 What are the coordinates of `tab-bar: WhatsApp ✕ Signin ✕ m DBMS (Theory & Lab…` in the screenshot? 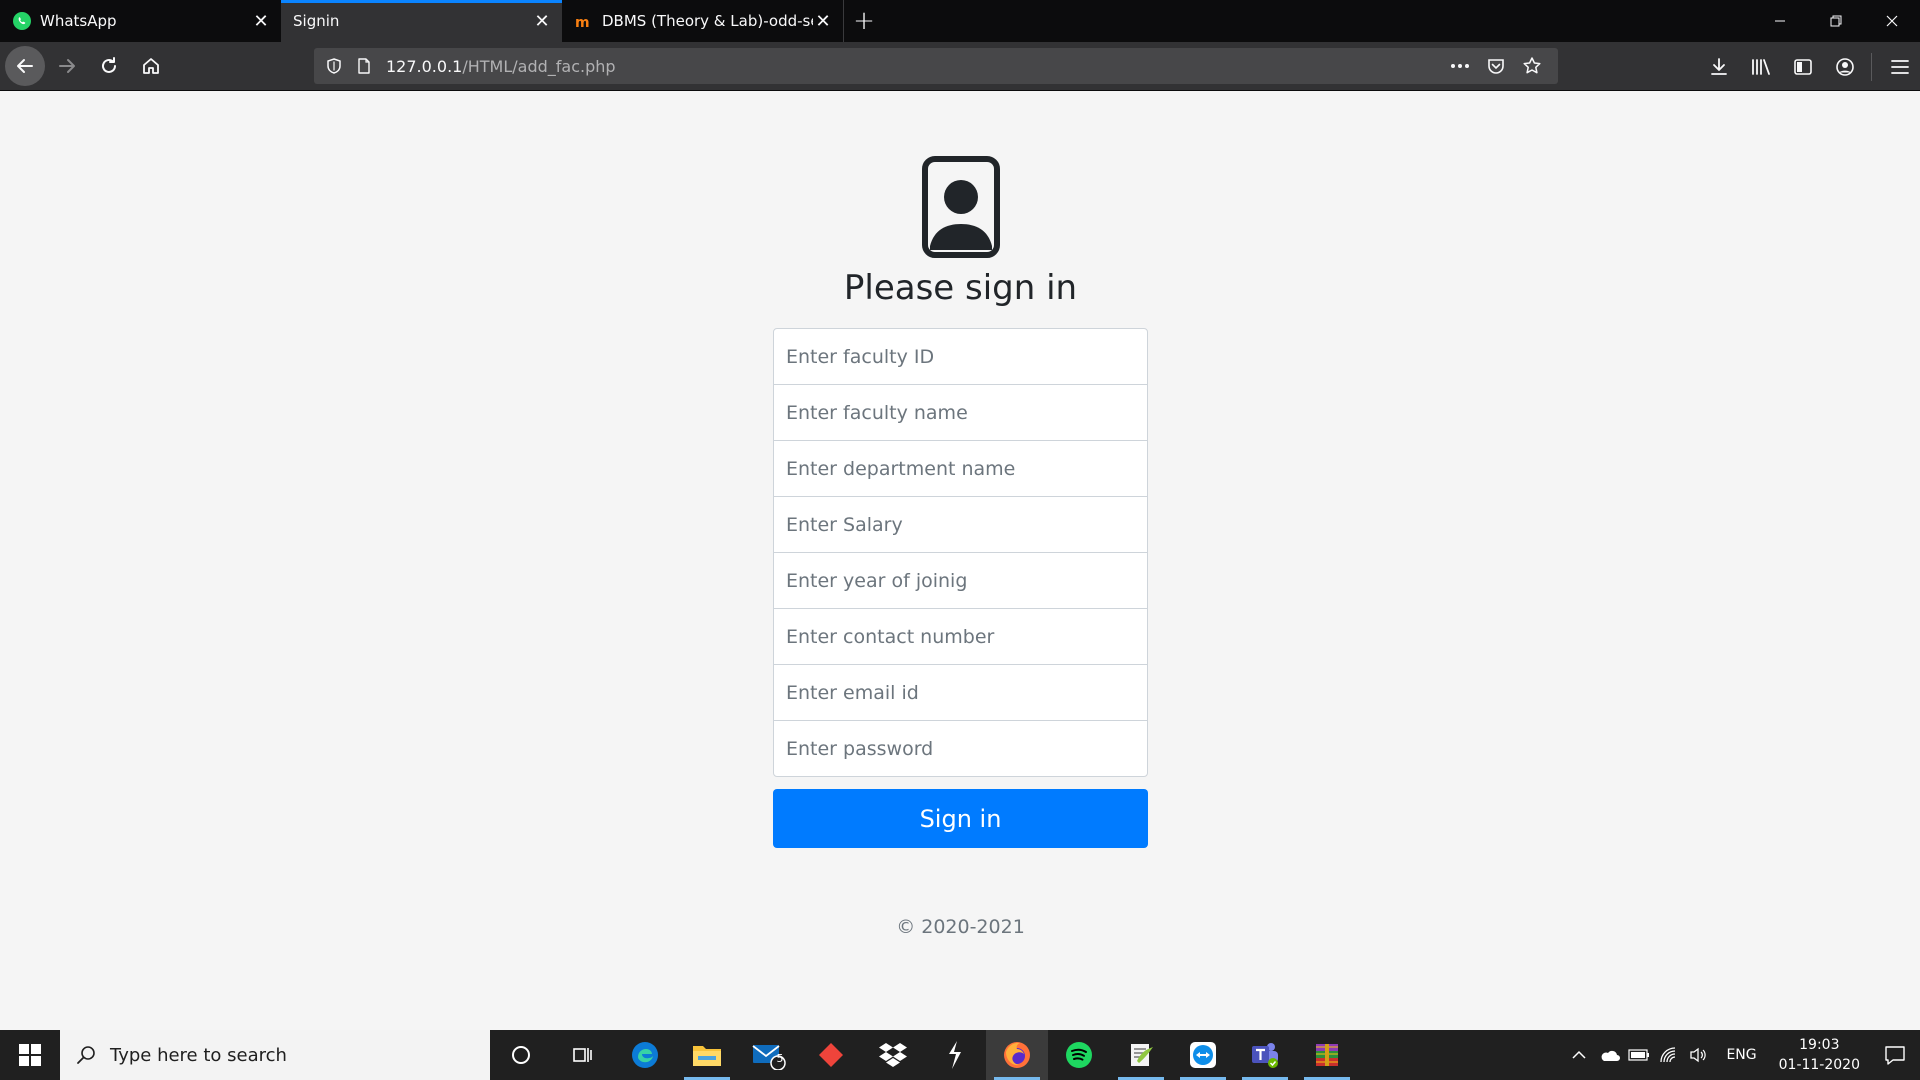 It's located at (960, 21).